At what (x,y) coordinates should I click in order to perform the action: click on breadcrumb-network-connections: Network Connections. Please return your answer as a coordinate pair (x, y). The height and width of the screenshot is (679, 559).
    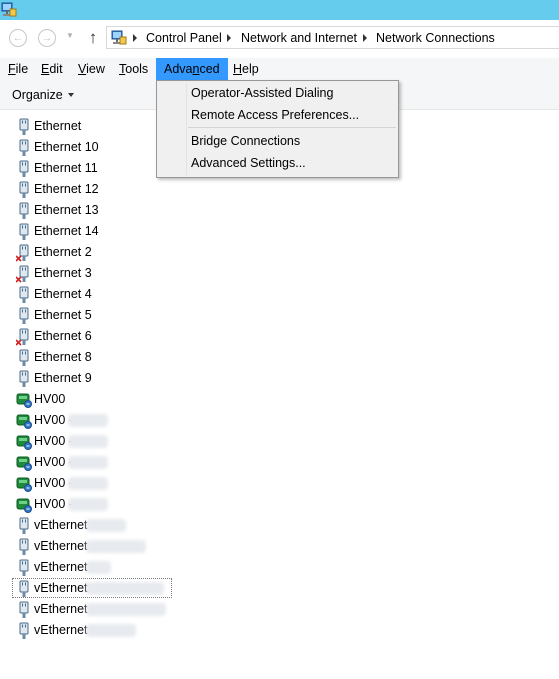
    Looking at the image, I should click on (435, 38).